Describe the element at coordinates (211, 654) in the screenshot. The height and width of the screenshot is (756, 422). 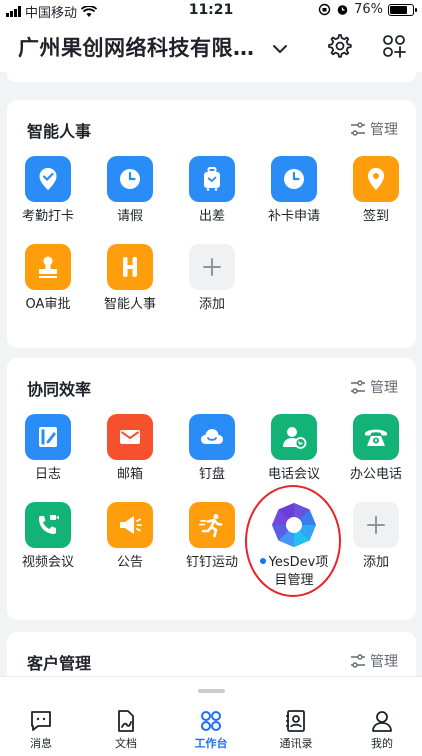
I see `crm-card: 客户管理 管理` at that location.